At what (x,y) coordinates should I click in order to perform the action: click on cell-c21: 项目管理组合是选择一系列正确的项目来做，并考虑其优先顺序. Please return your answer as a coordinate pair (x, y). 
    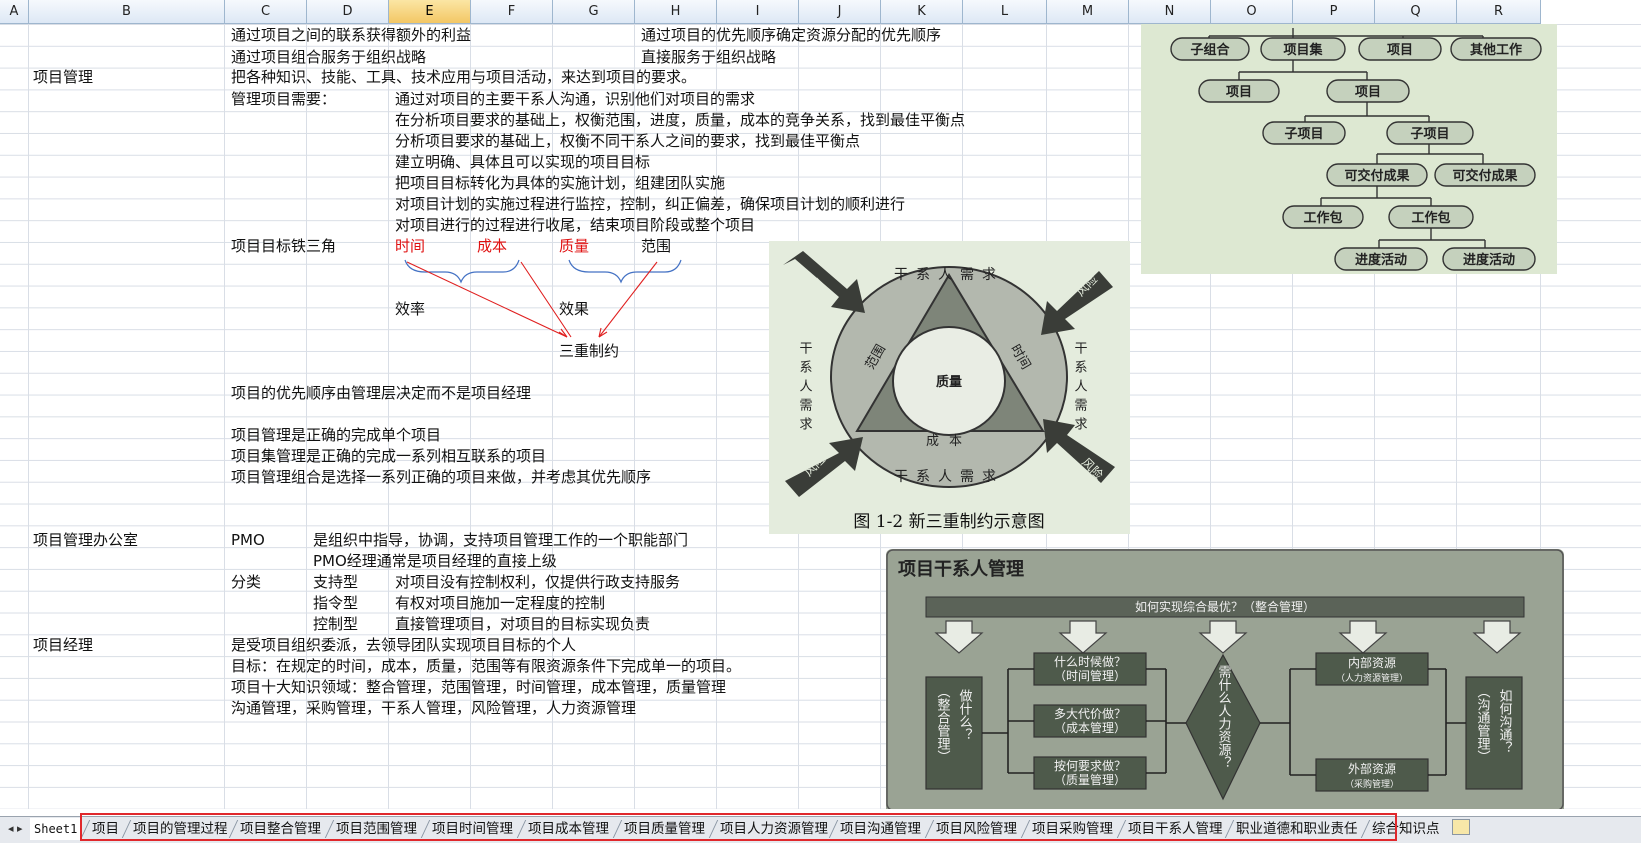
    Looking at the image, I should click on (441, 477).